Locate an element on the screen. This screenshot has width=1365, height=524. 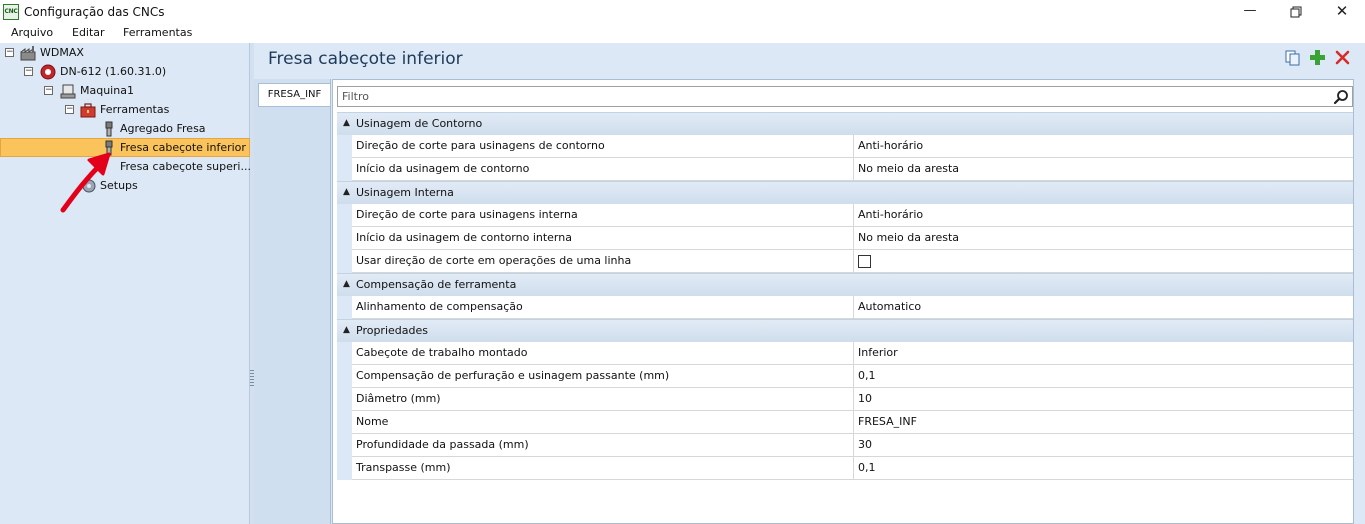
category-label: Usinagem de Contorno is located at coordinates (419, 123).